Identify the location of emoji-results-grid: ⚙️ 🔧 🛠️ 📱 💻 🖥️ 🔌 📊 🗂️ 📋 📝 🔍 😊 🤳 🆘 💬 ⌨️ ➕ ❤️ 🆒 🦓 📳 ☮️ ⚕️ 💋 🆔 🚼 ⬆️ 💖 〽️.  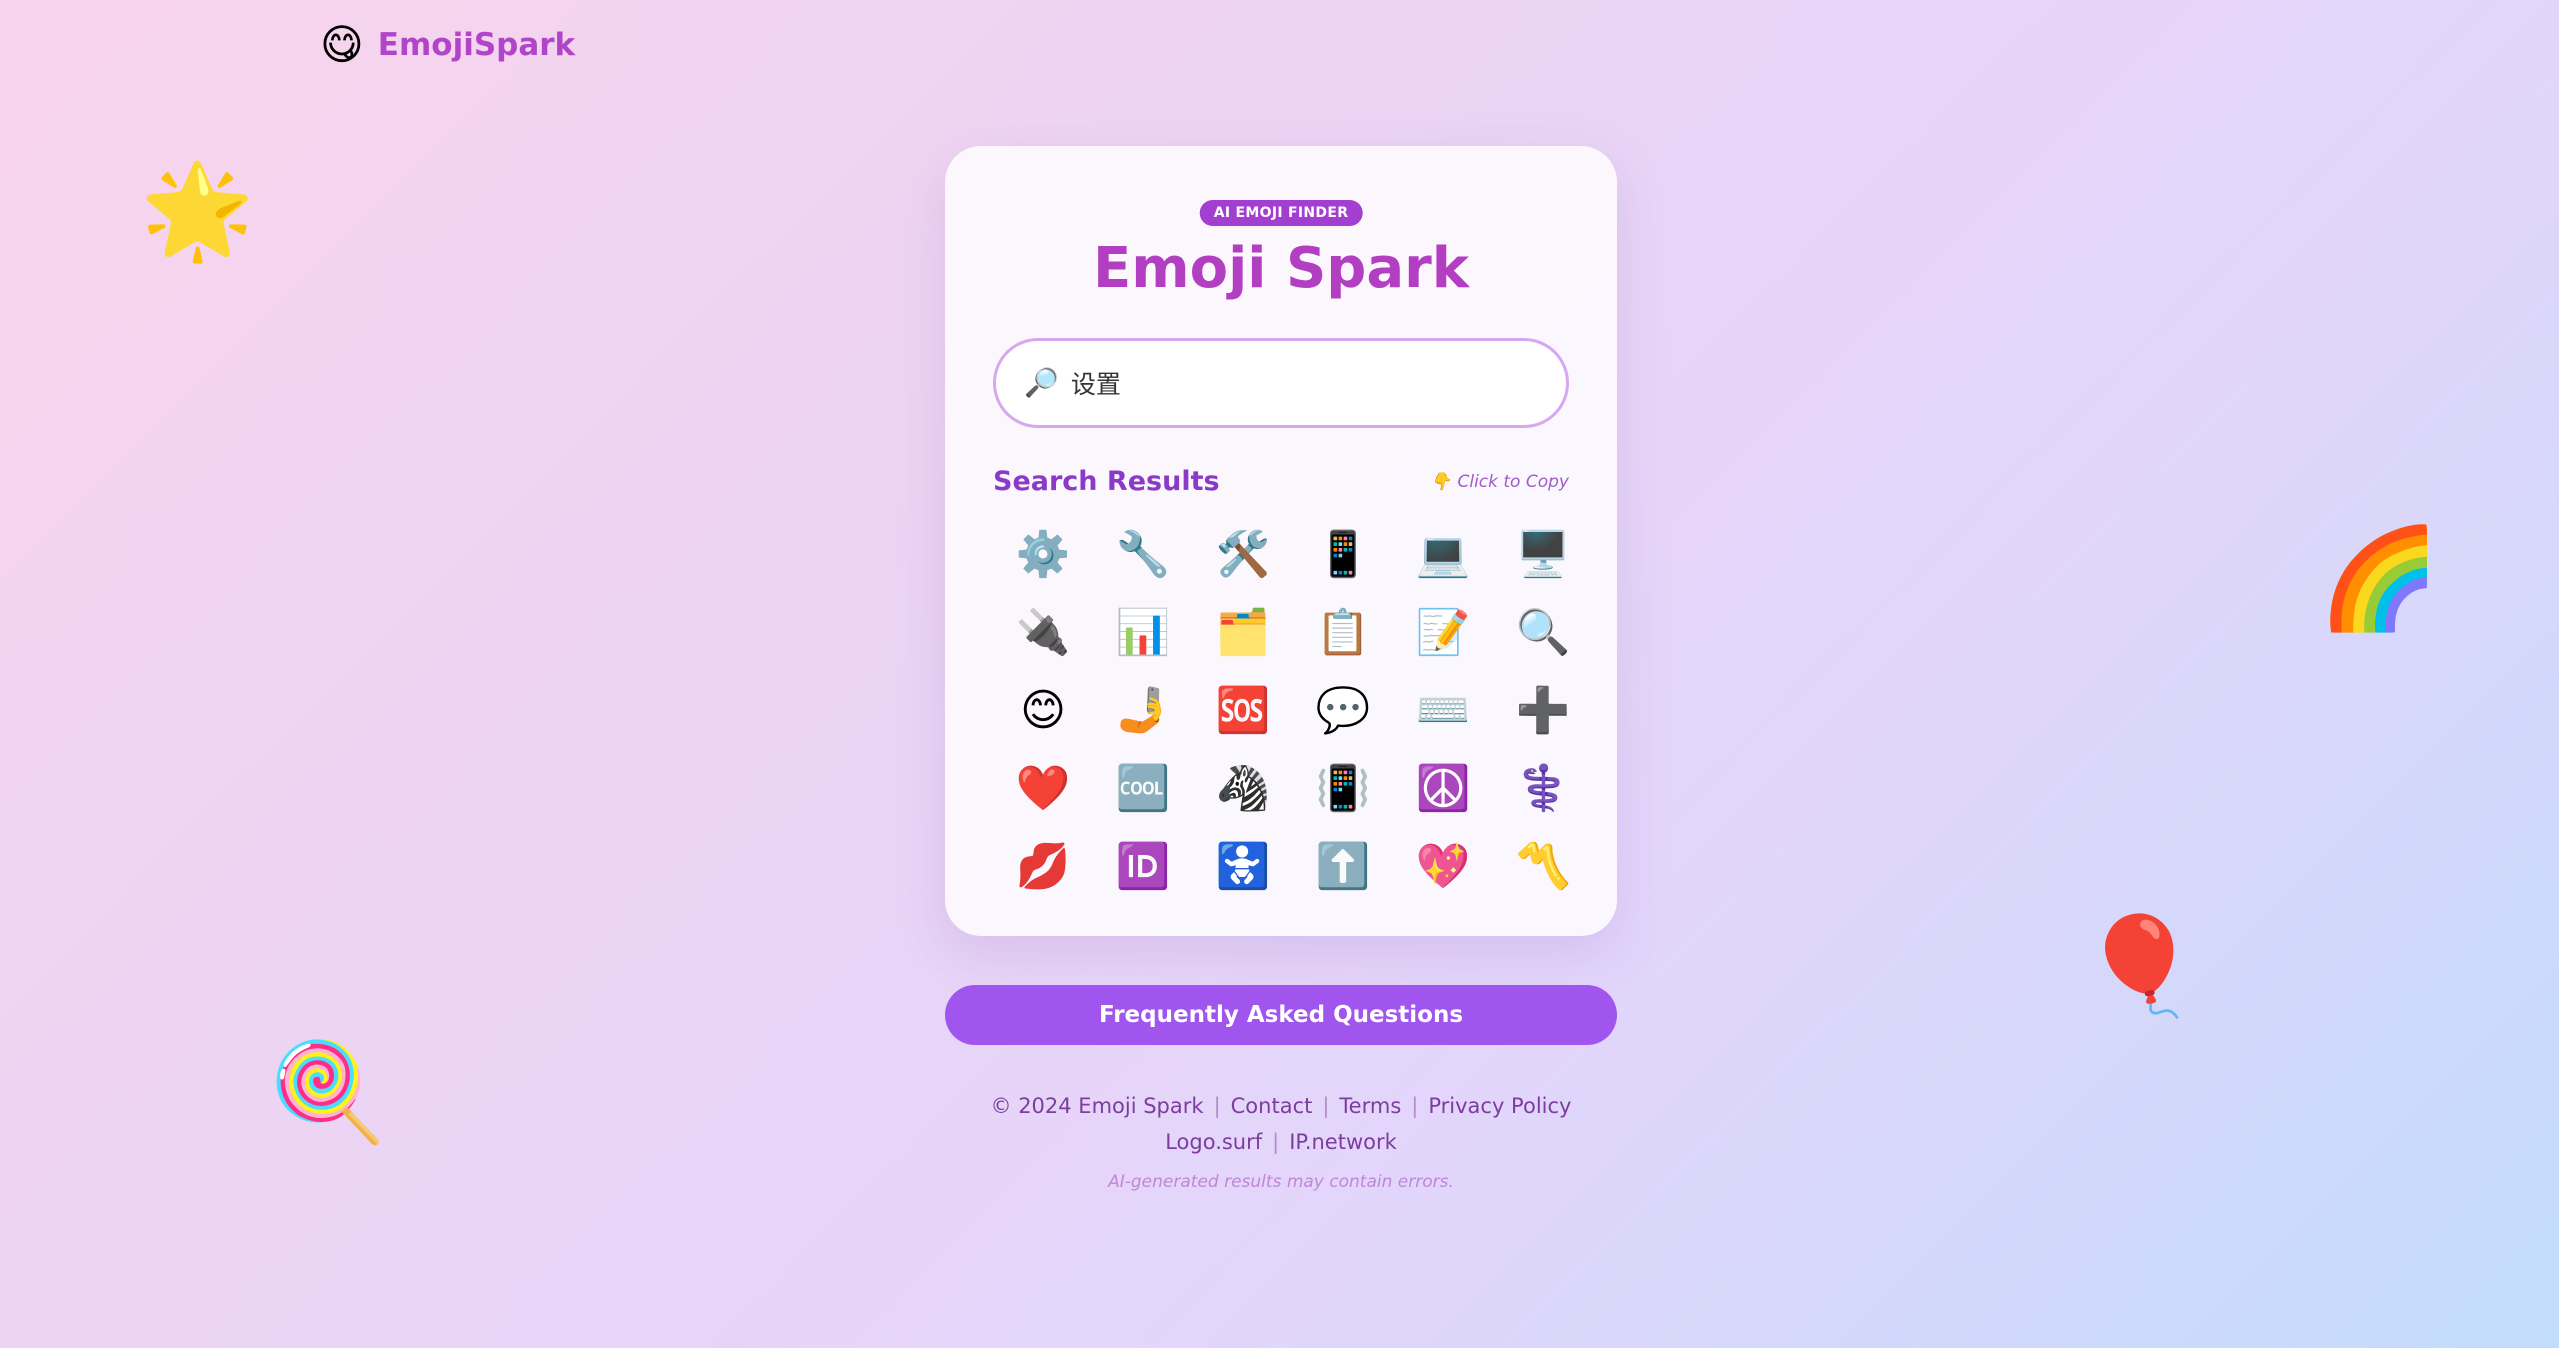
(1282, 711).